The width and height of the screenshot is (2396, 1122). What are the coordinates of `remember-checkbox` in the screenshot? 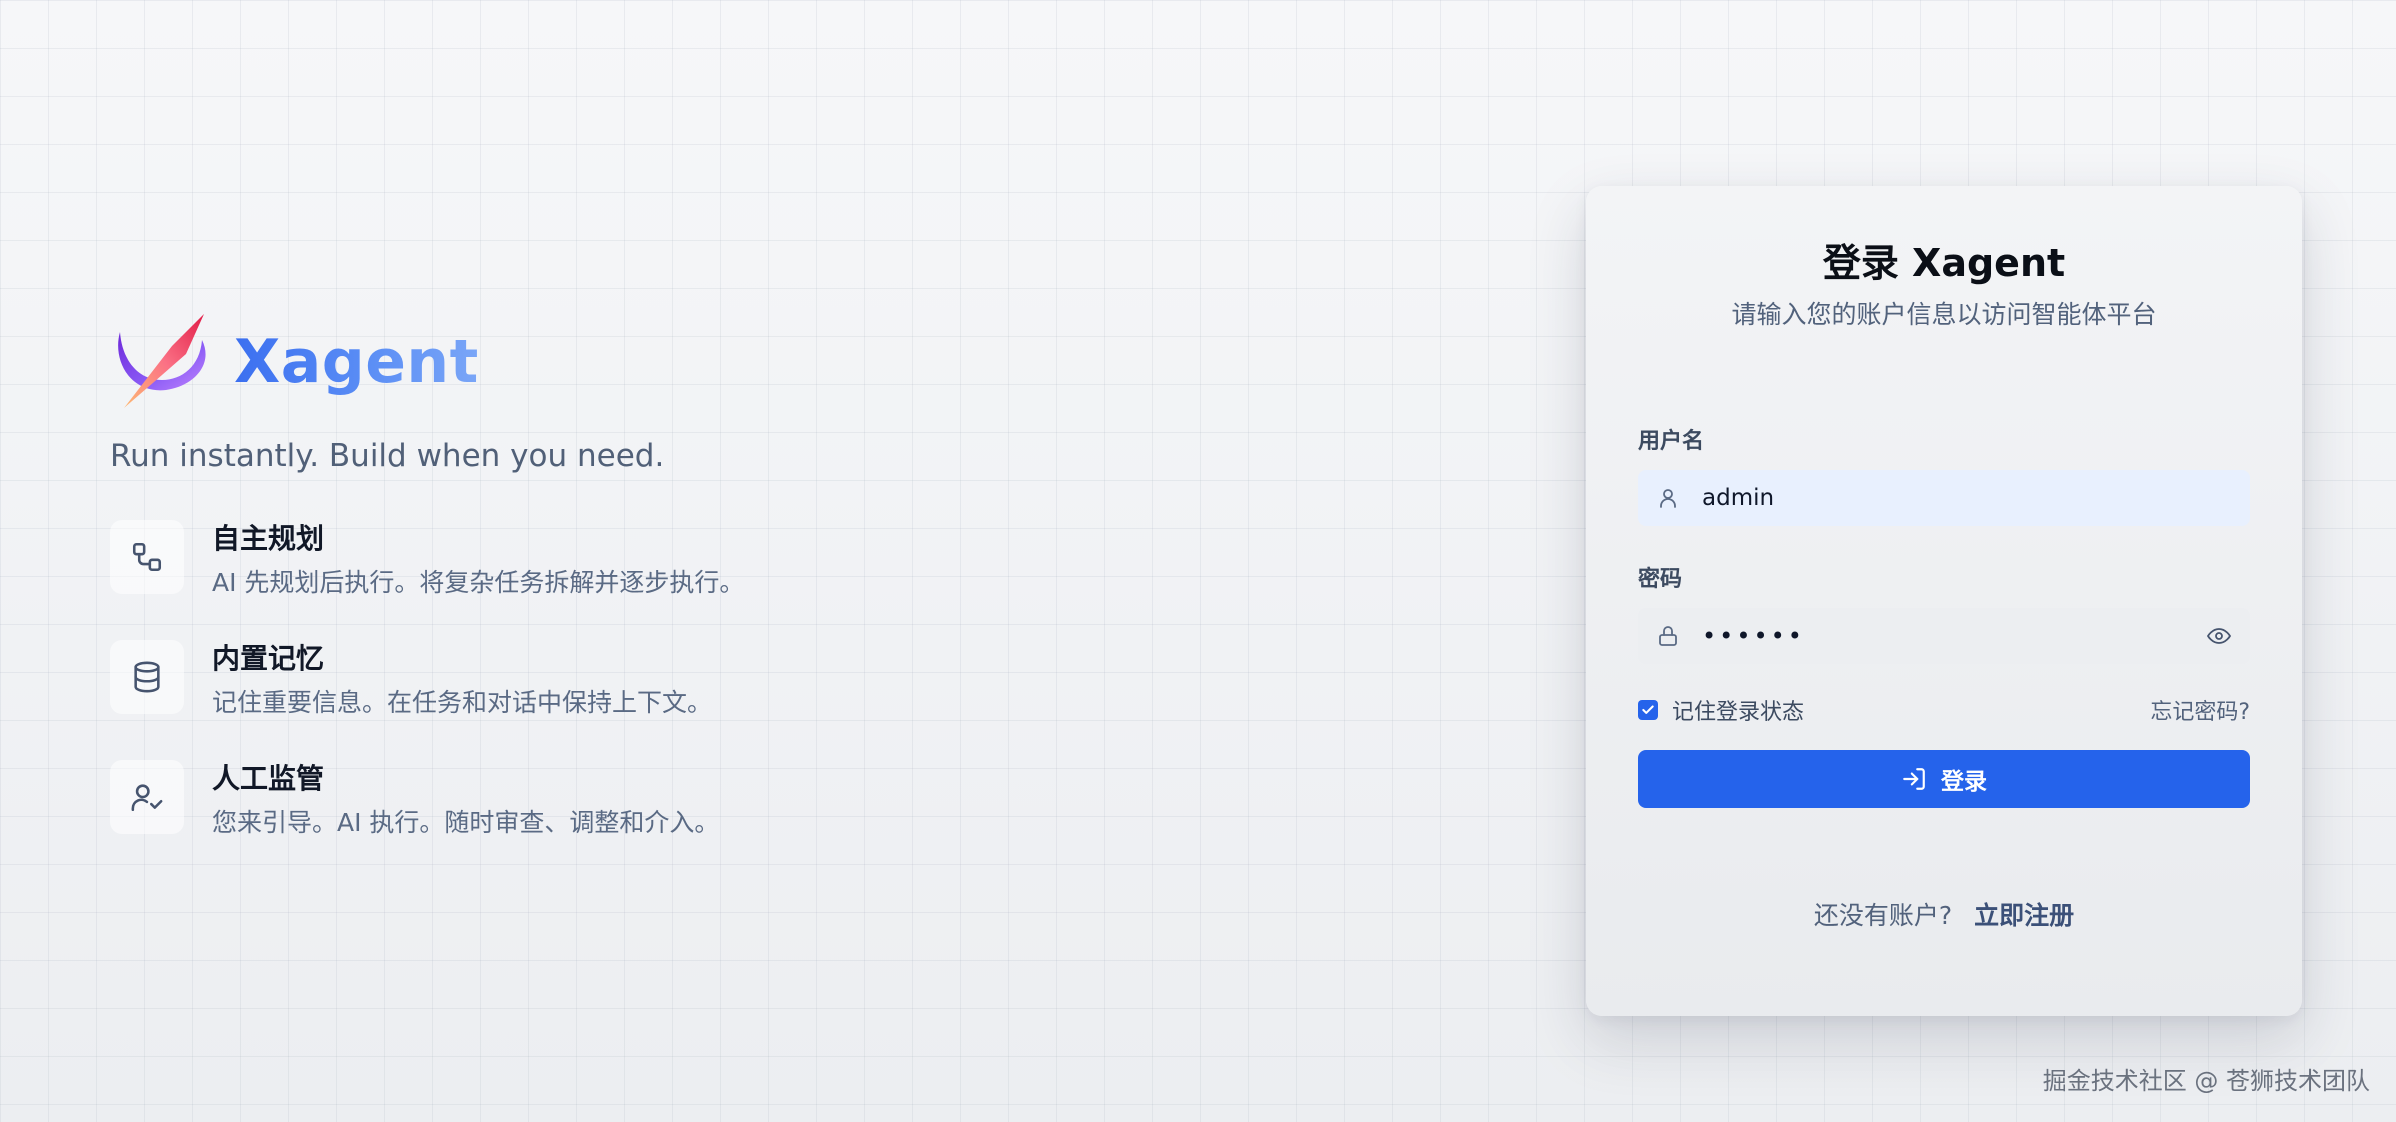 It's located at (1648, 710).